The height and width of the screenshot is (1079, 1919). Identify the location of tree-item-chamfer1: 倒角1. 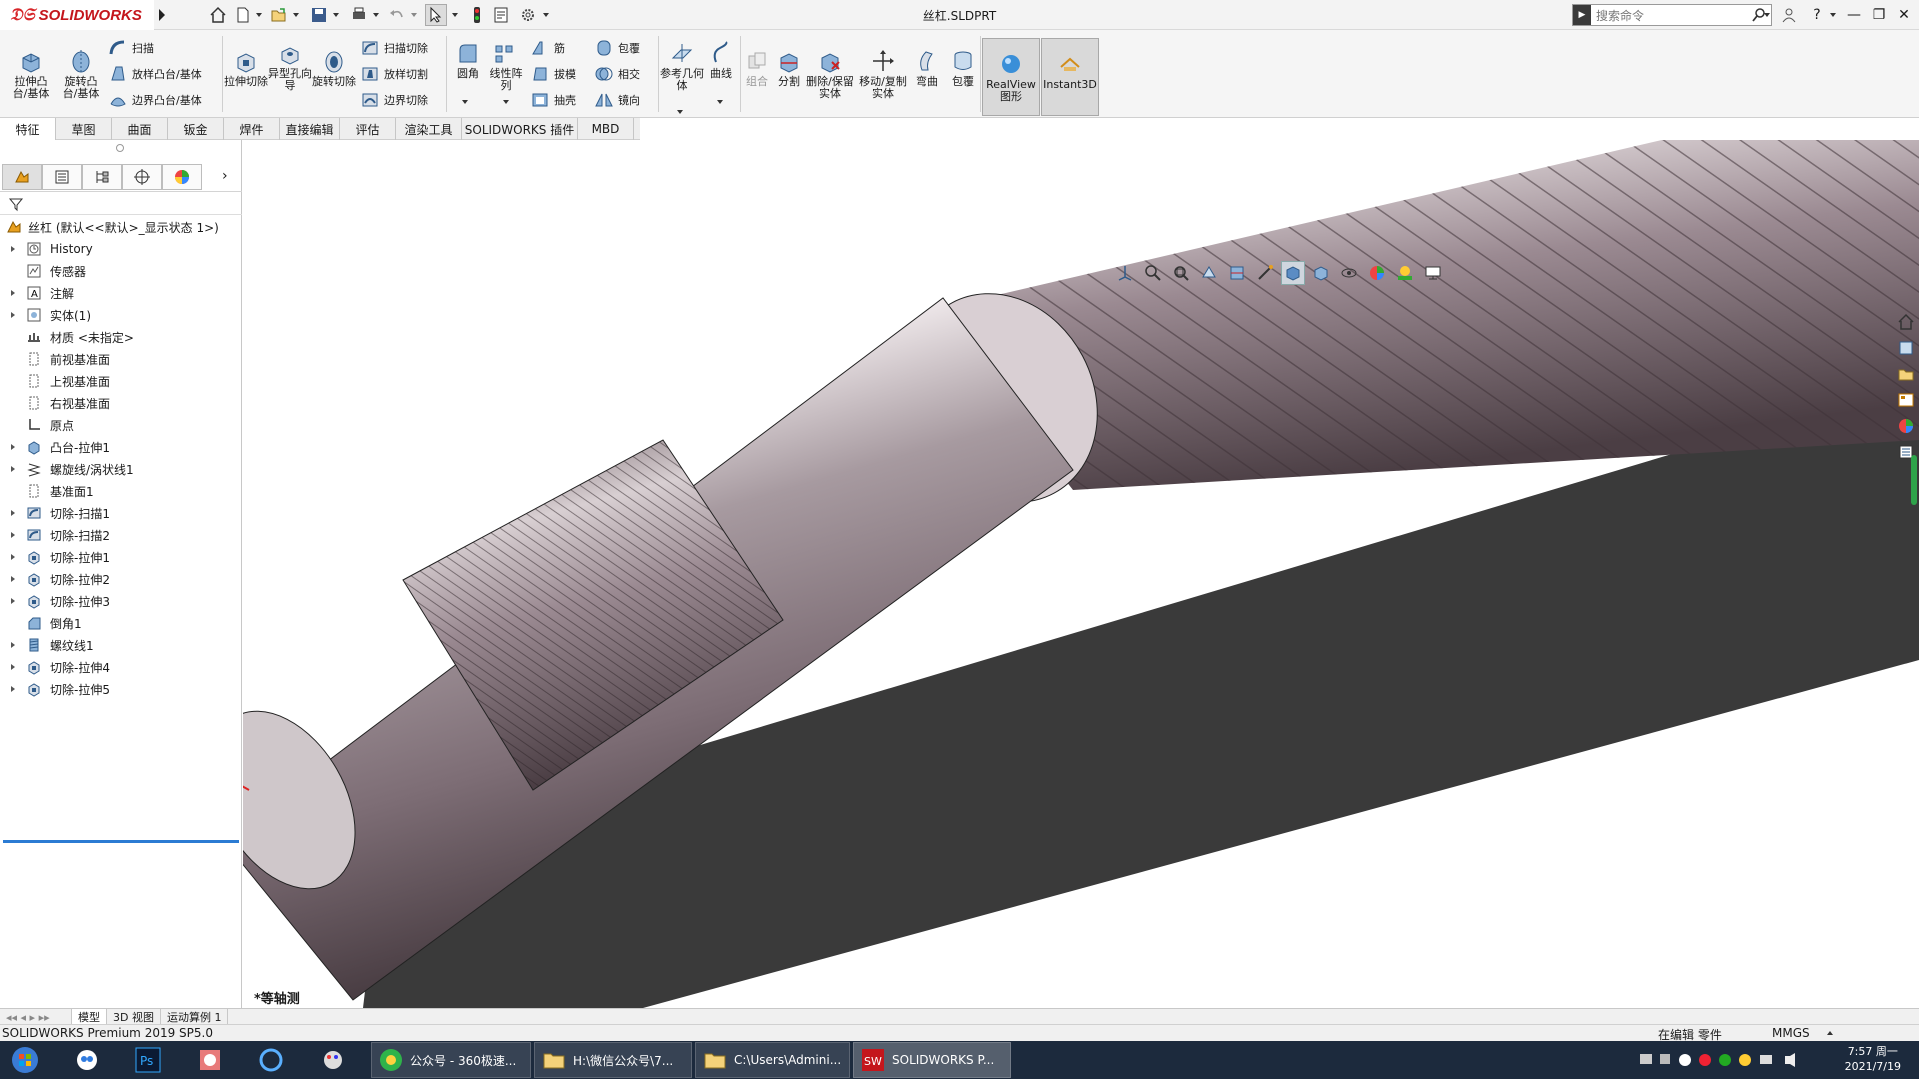
(121, 623).